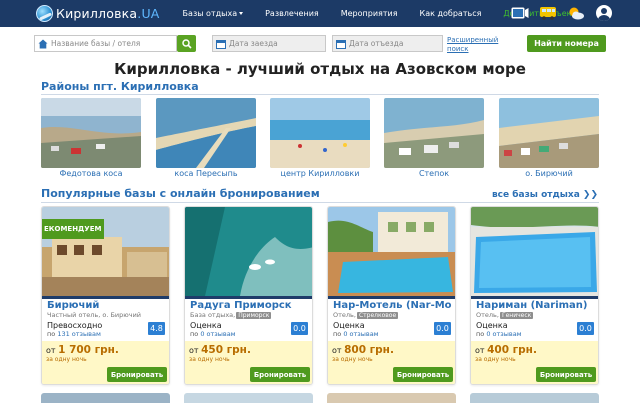 Image resolution: width=640 pixels, height=403 pixels. I want to click on weather-icon, so click(576, 12).